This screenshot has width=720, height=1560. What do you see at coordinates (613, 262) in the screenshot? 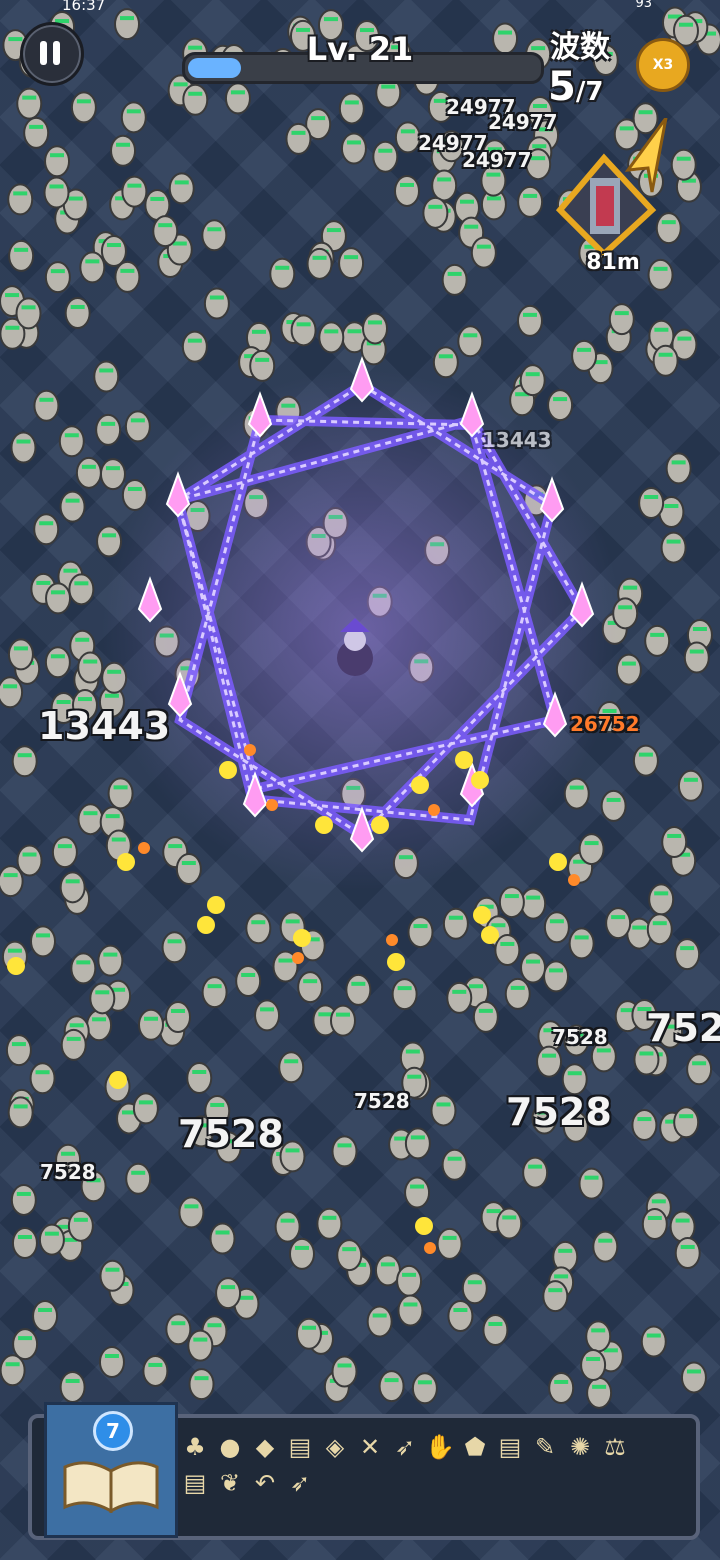
I see `portal-distance: 81m` at bounding box center [613, 262].